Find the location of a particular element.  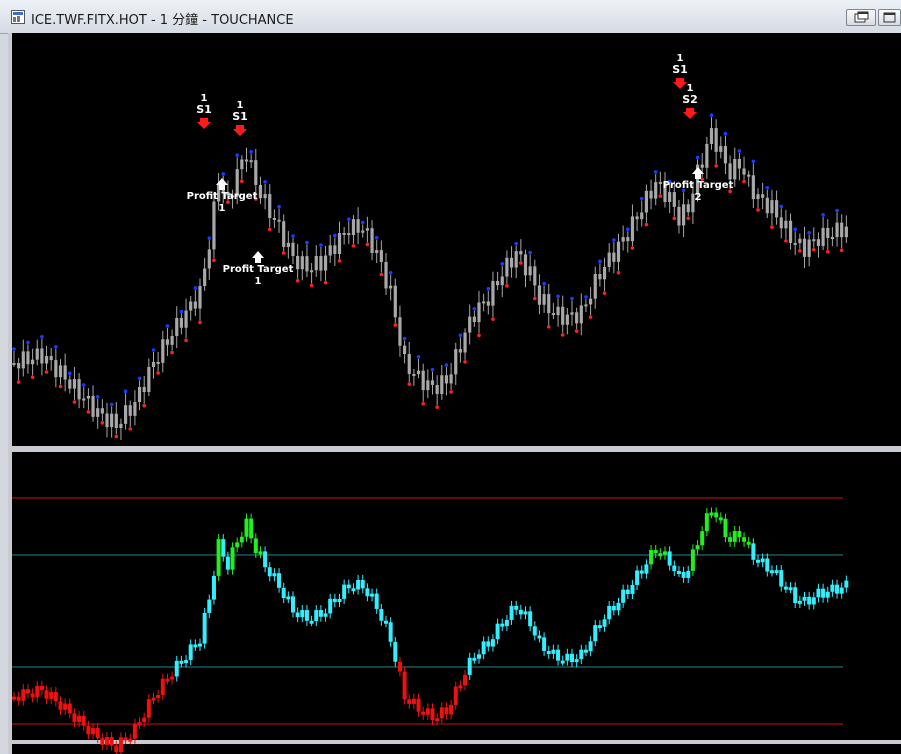

maximize-icon is located at coordinates (889, 17).